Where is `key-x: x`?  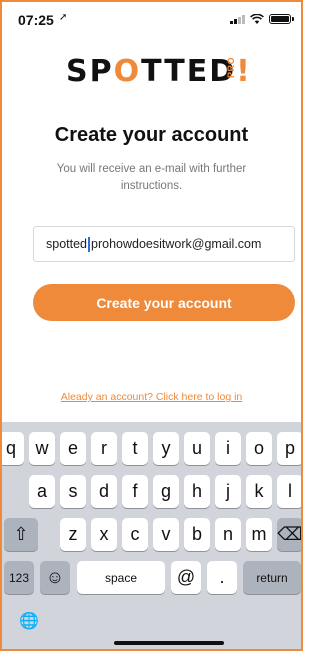
key-x: x is located at coordinates (104, 534).